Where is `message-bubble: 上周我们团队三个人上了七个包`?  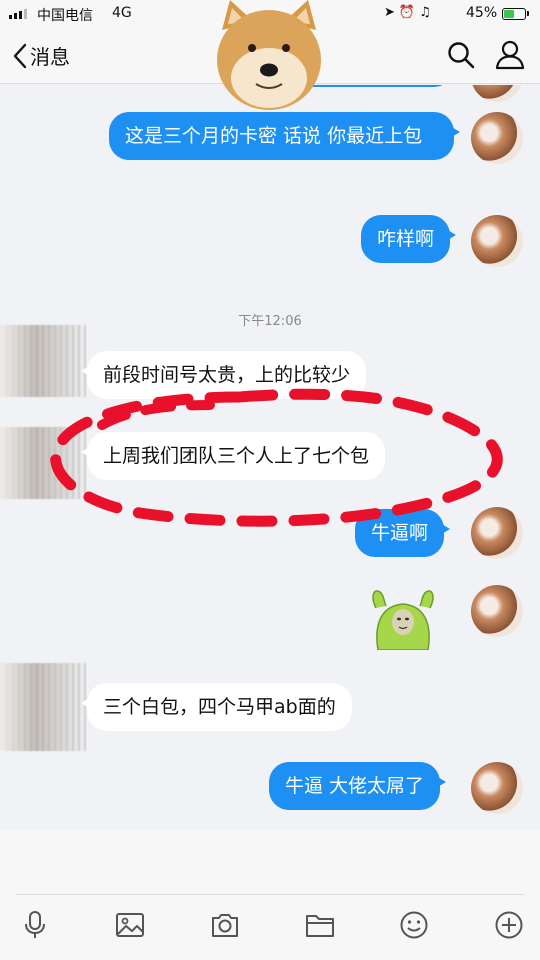
message-bubble: 上周我们团队三个人上了七个包 is located at coordinates (233, 456).